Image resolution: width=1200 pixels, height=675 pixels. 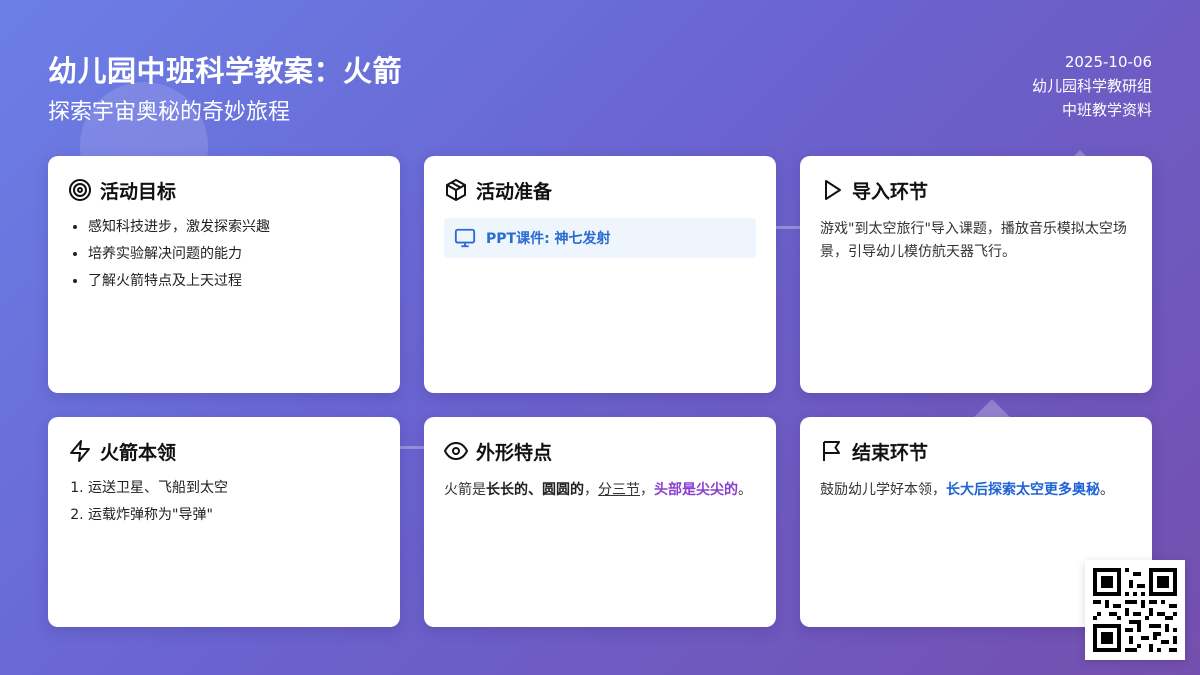 I want to click on card-title: 结束环节, so click(x=890, y=452).